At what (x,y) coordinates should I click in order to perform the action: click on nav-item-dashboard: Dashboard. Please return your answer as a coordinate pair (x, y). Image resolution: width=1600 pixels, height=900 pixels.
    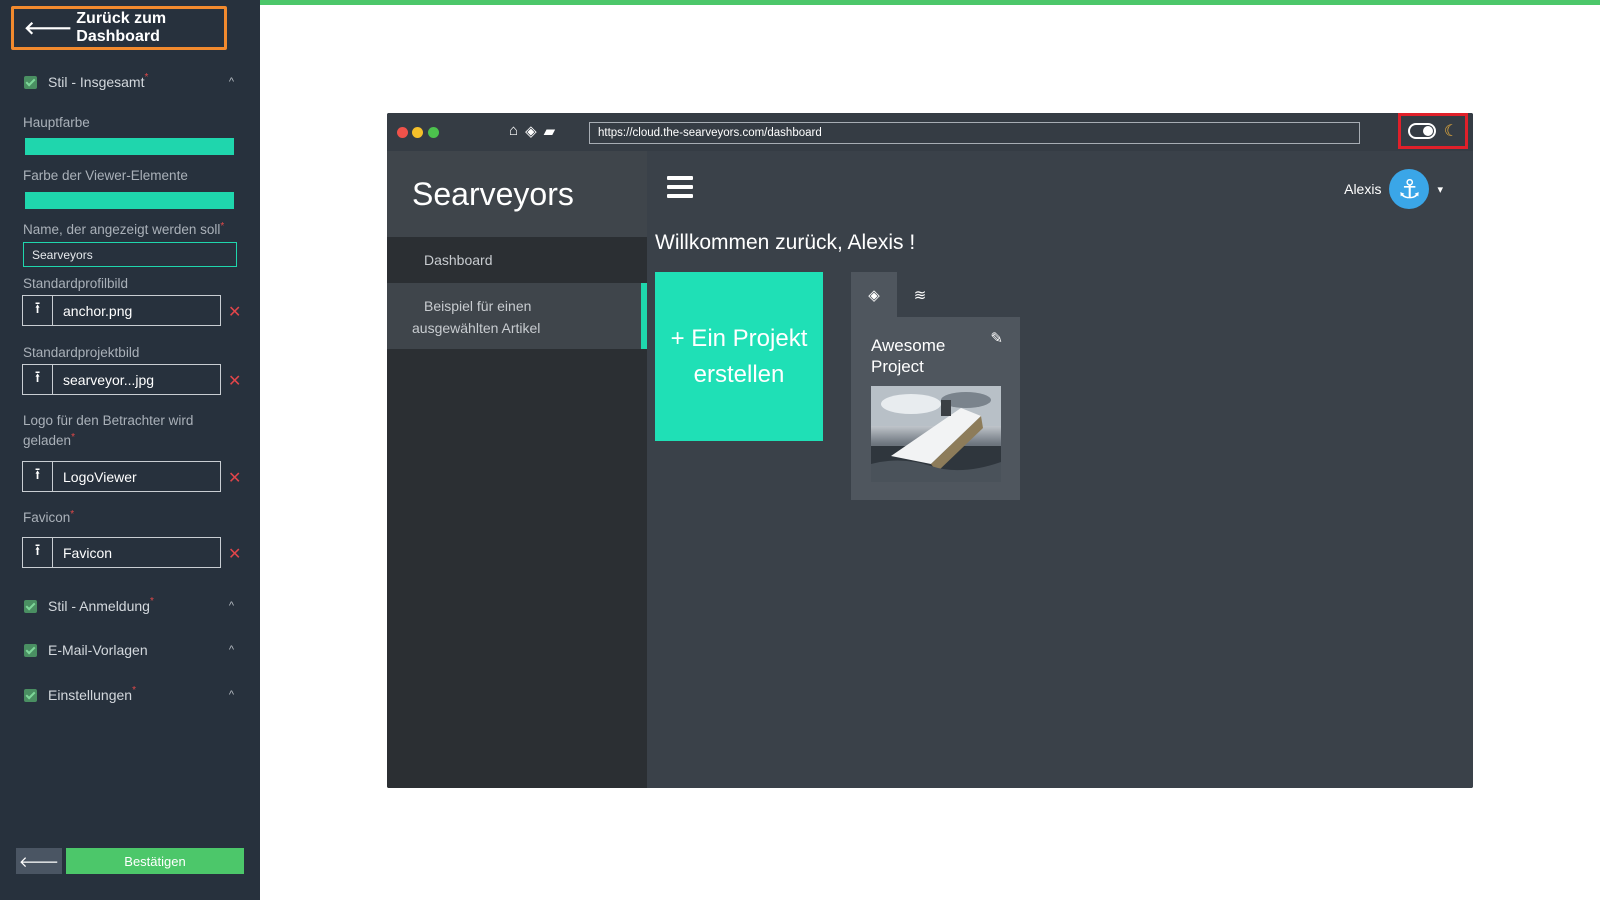
    Looking at the image, I should click on (517, 260).